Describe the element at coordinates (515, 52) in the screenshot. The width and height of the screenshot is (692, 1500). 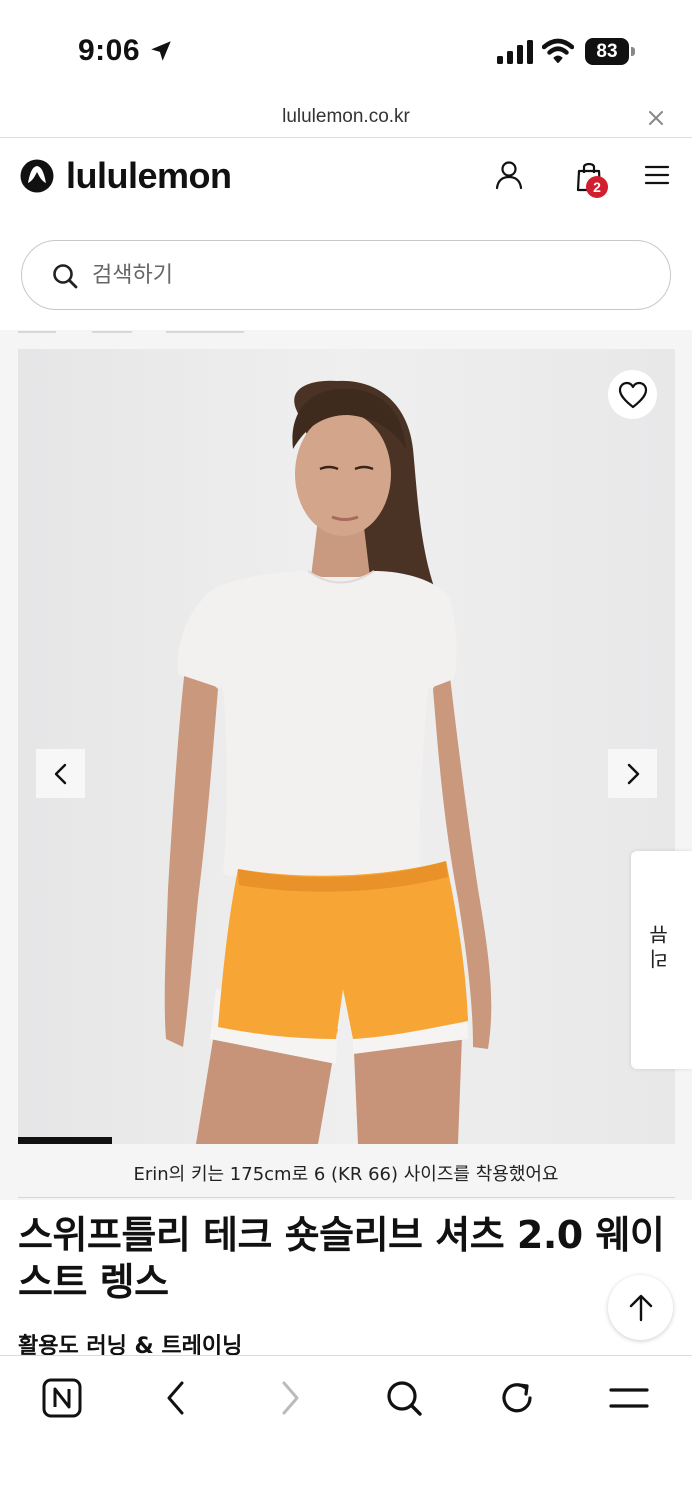
I see `cellular-signal-icon` at that location.